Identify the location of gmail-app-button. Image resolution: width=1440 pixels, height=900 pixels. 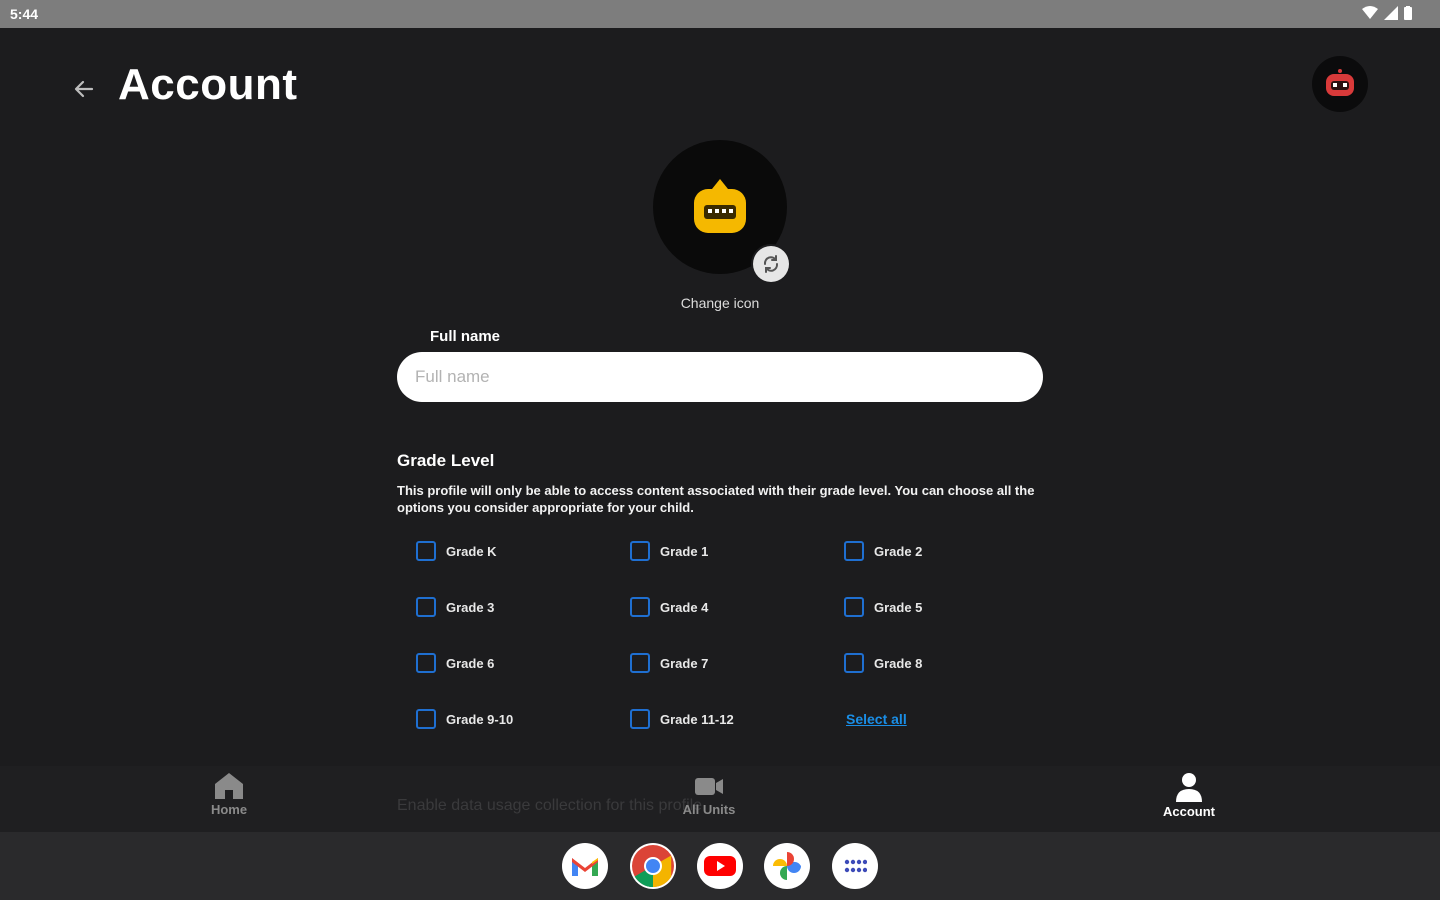
(585, 866).